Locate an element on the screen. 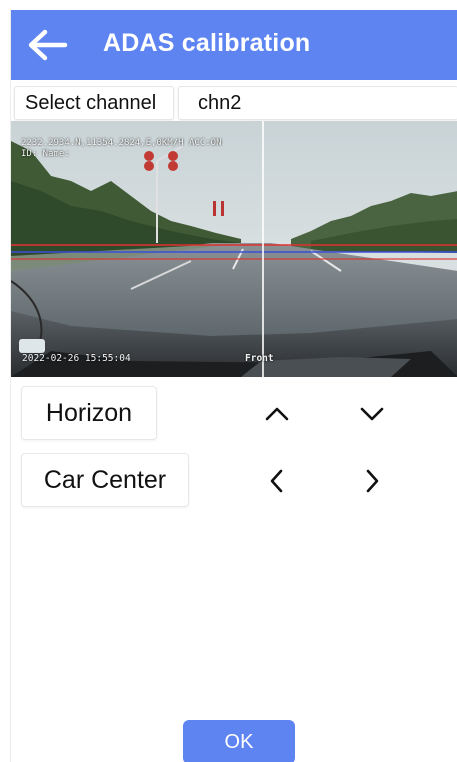 This screenshot has width=457, height=762. channel-selector: Select channel chn2 is located at coordinates (234, 103).